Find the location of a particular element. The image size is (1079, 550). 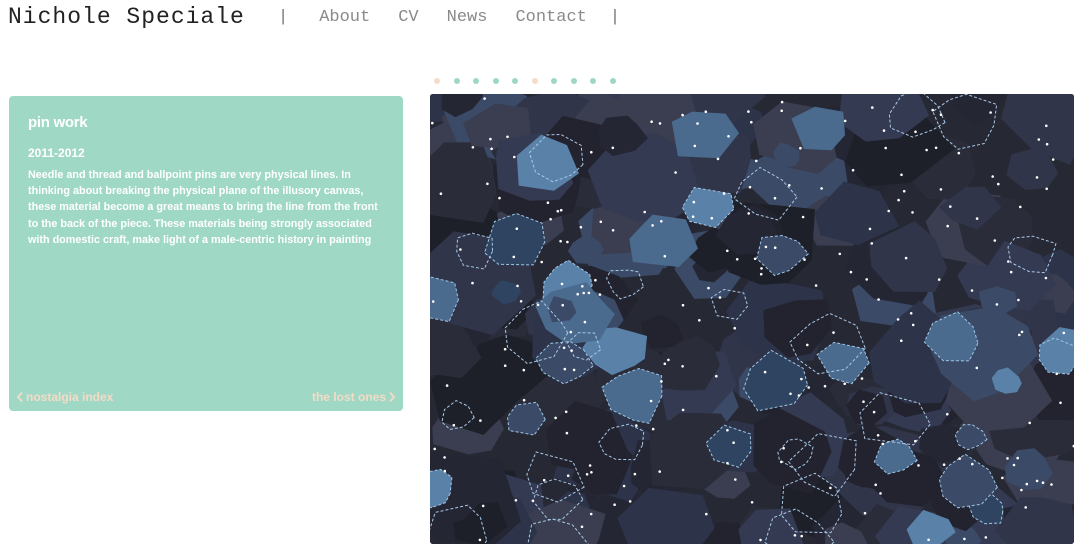

next-work-link: the lost ones is located at coordinates (354, 397).